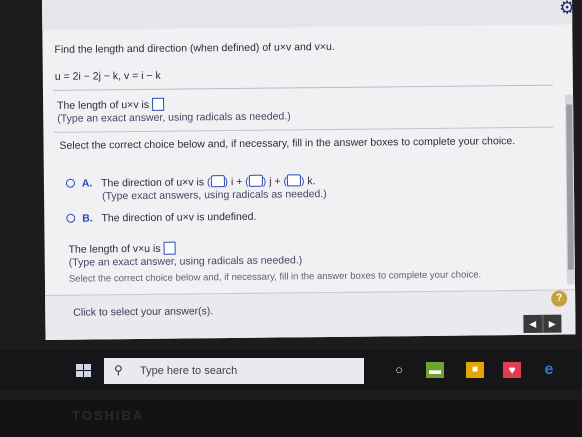  I want to click on store-icon: ■, so click(475, 370).